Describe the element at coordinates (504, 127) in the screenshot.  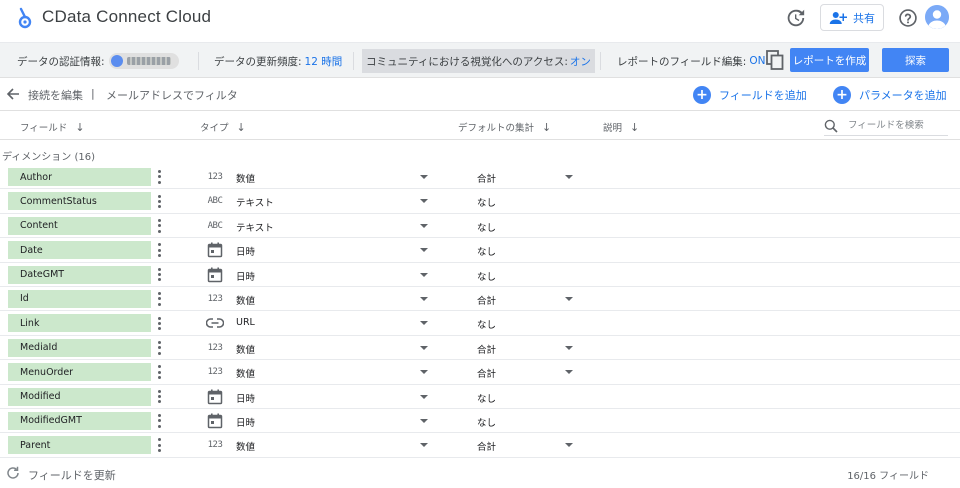
I see `column-header-default-agg: デフォルトの集計 ↓` at that location.